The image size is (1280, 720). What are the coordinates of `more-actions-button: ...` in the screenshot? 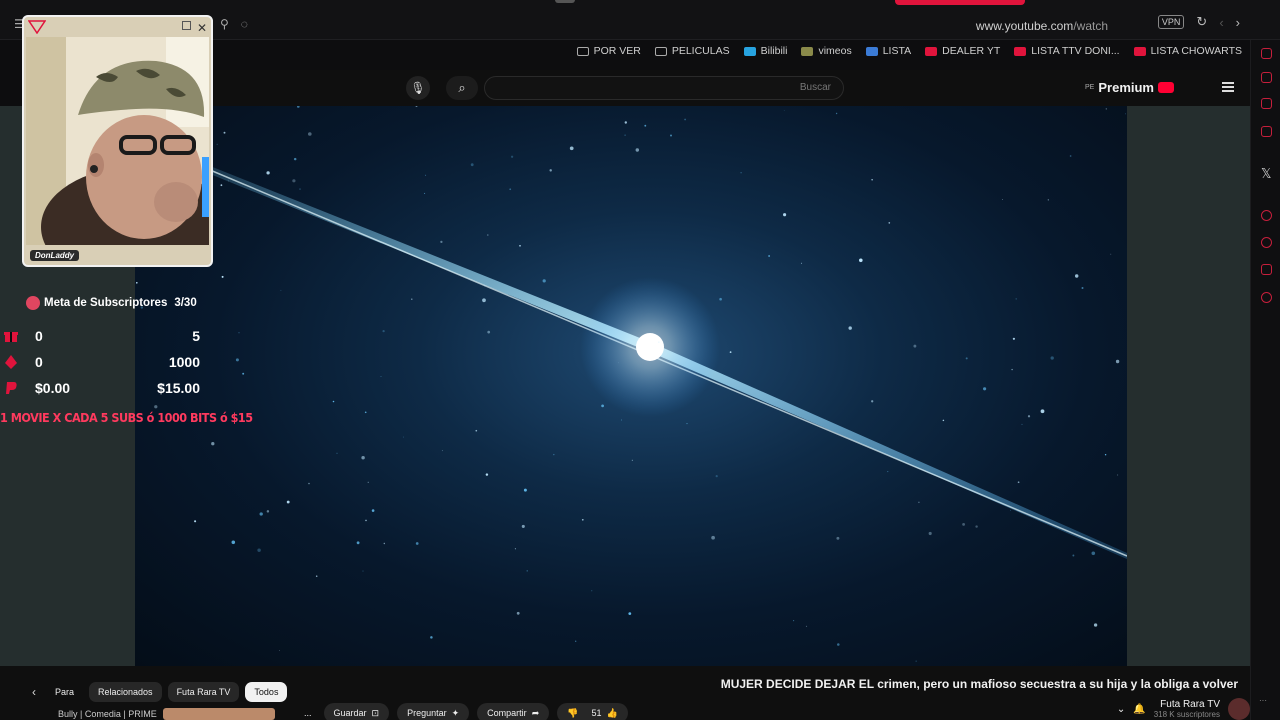 It's located at (308, 711).